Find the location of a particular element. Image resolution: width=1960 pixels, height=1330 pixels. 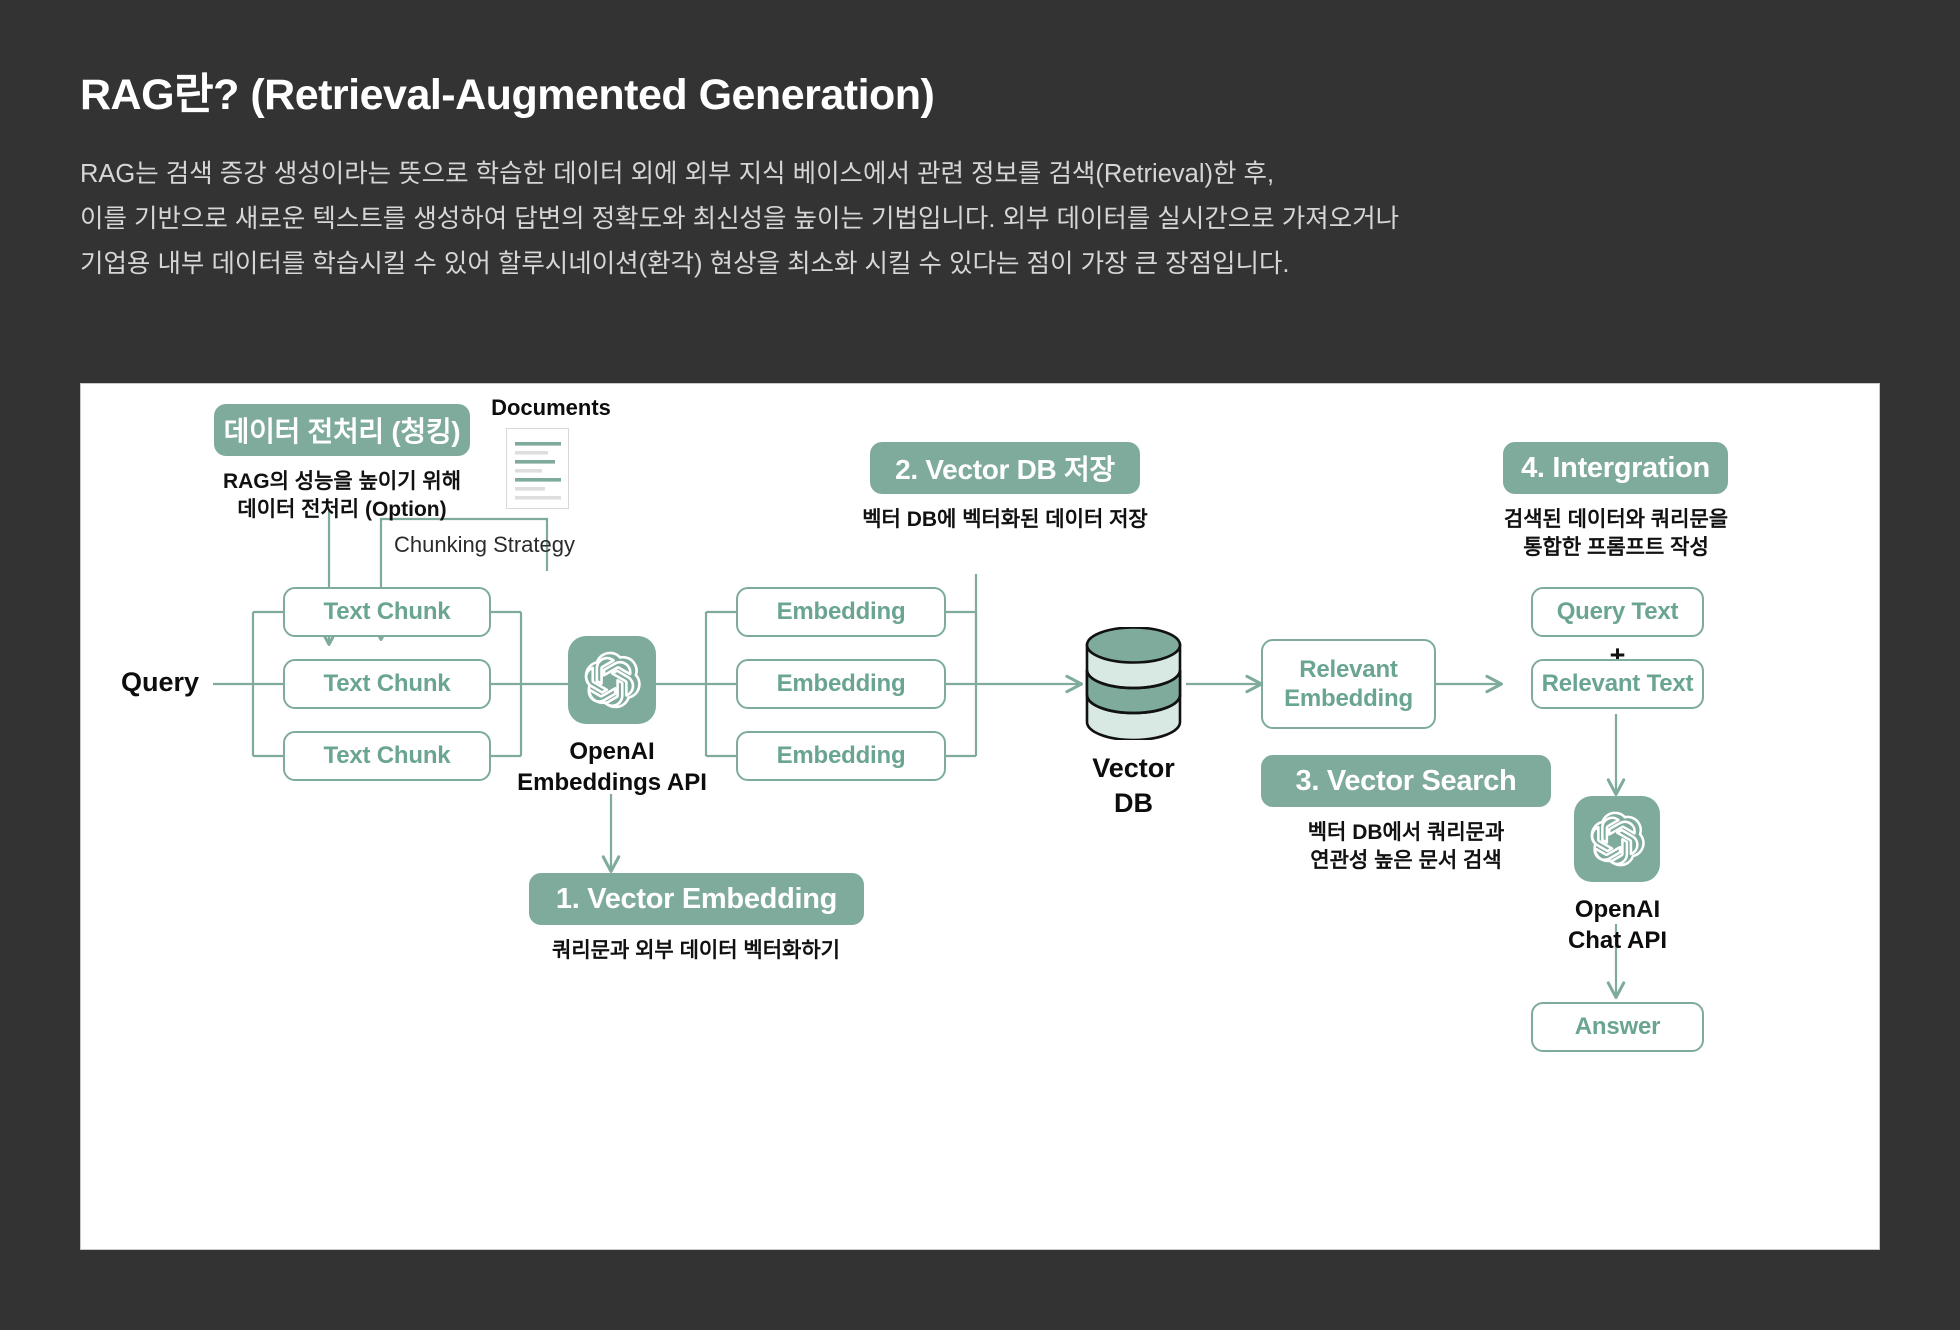

badge-step4-integration: 4. Intergration is located at coordinates (1615, 468).